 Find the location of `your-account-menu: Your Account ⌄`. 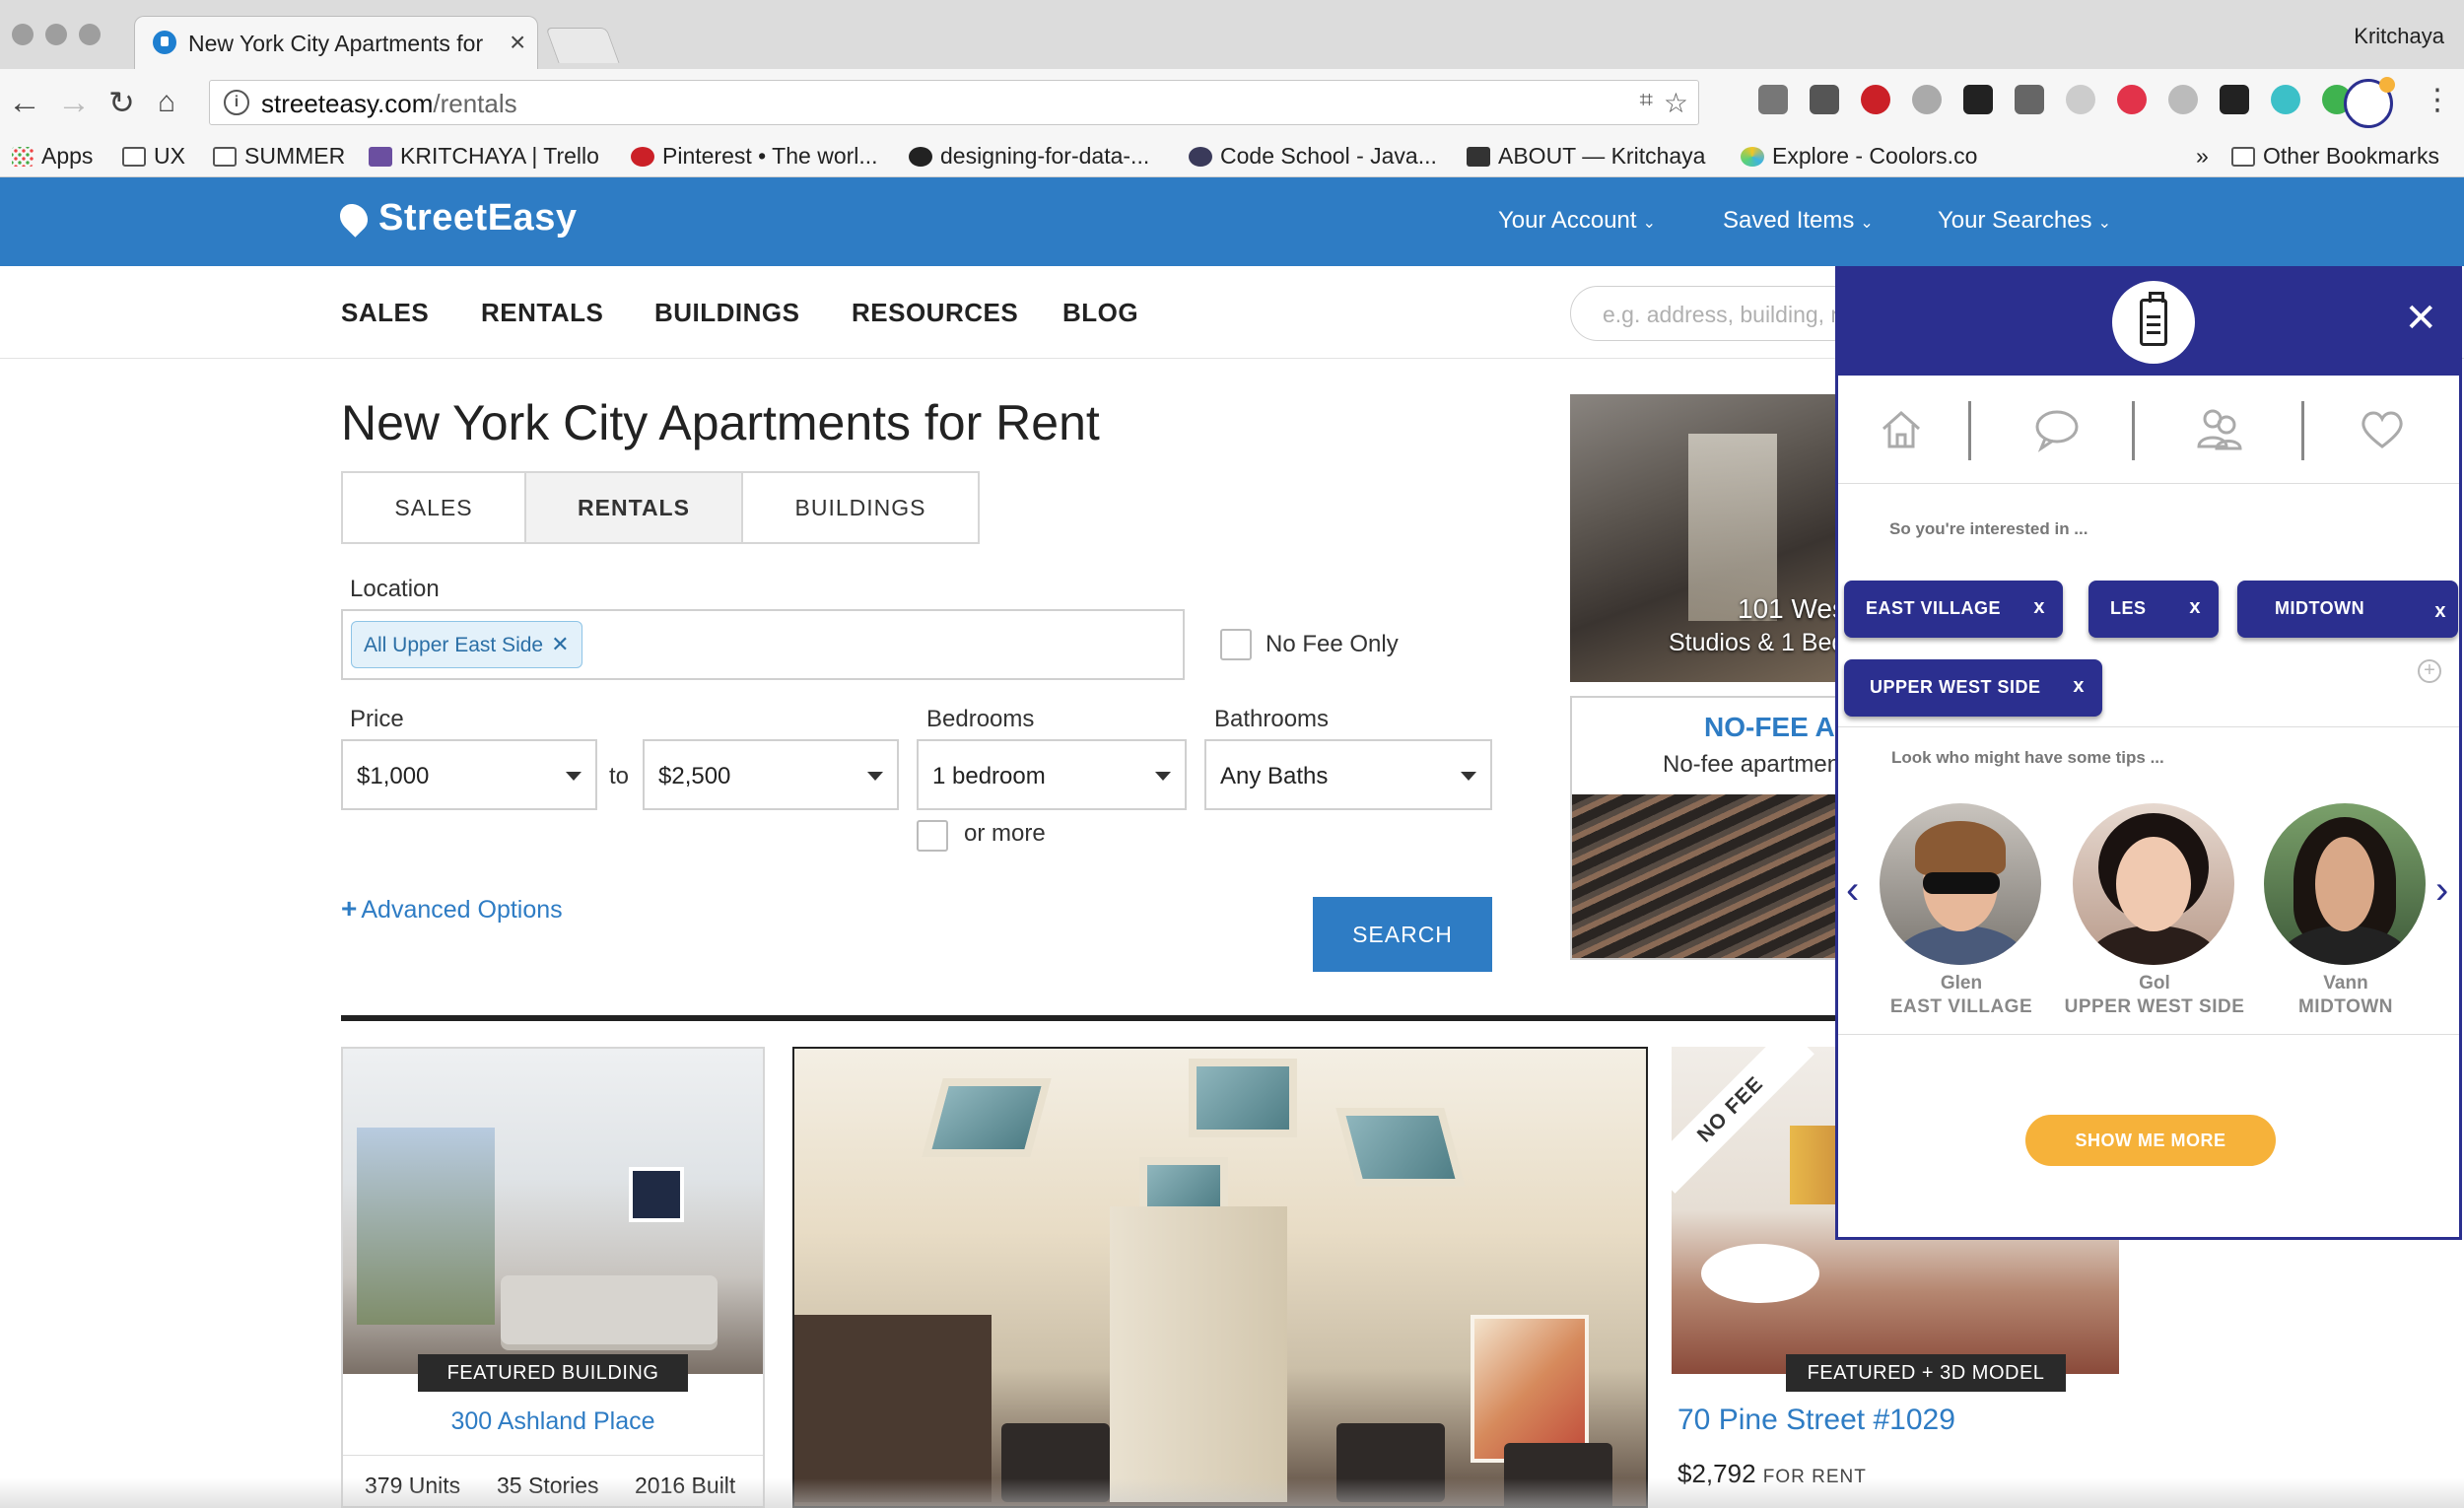

your-account-menu: Your Account ⌄ is located at coordinates (1577, 221).